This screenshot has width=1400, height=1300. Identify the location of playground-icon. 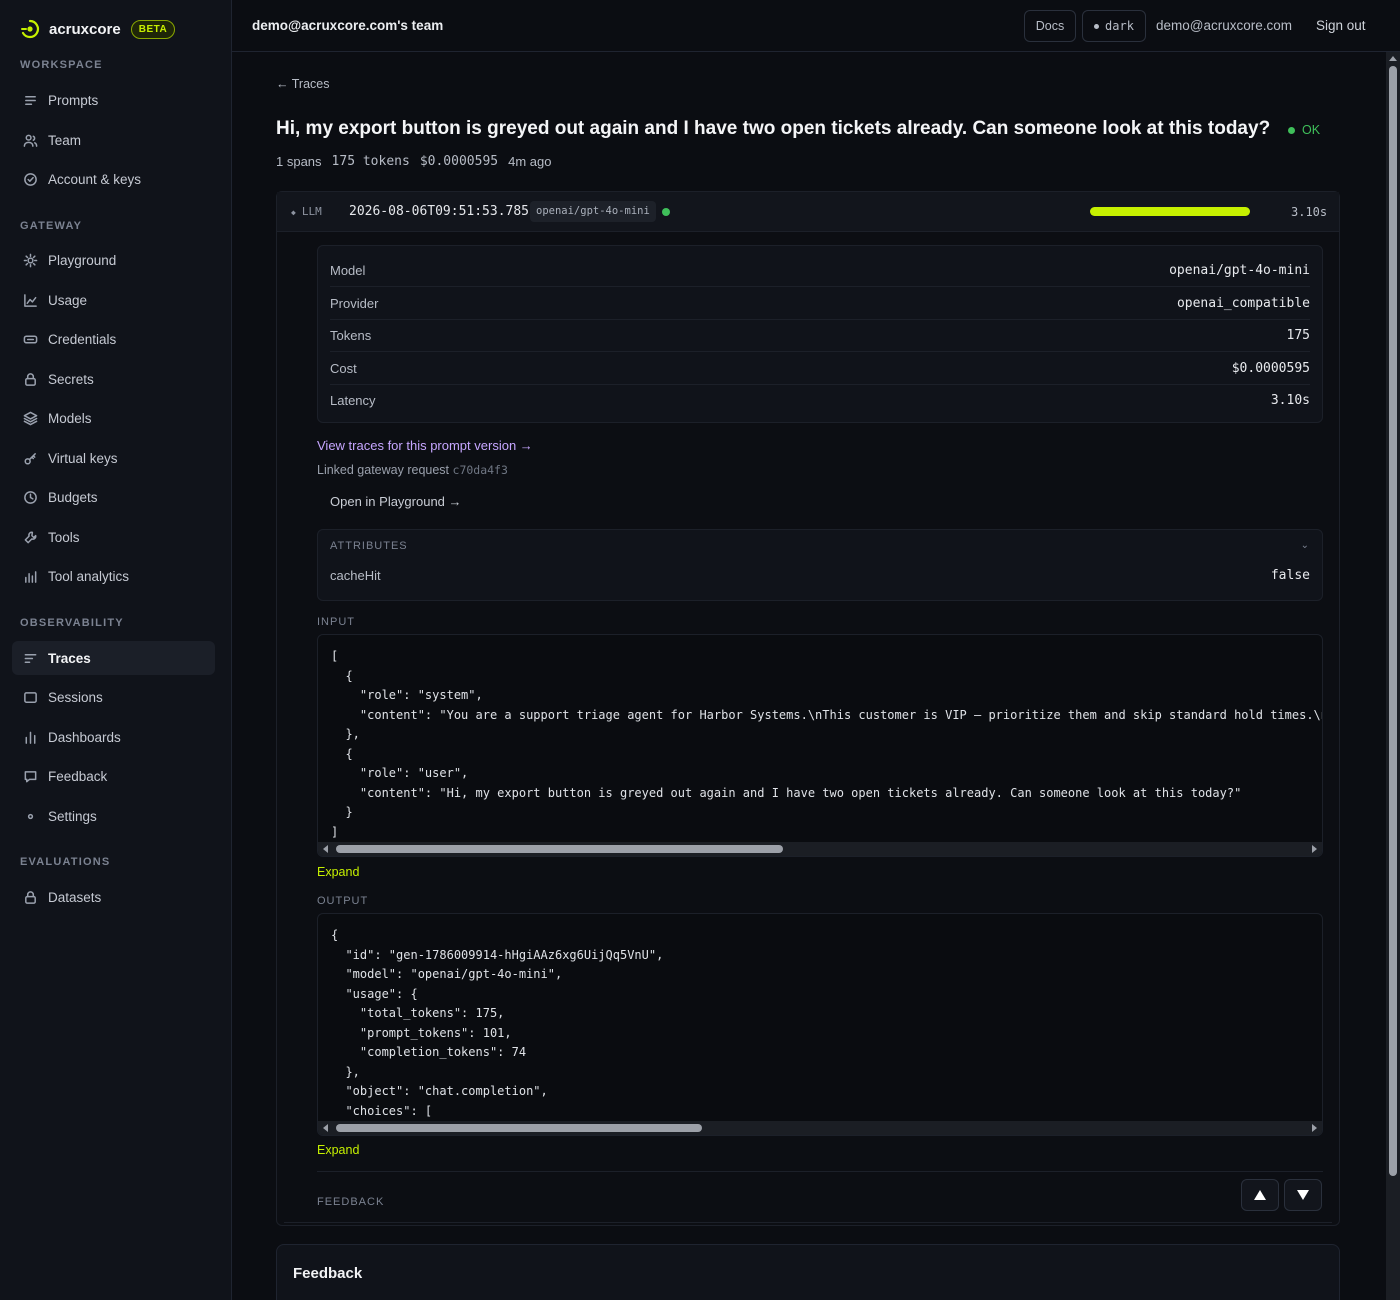
(30, 260).